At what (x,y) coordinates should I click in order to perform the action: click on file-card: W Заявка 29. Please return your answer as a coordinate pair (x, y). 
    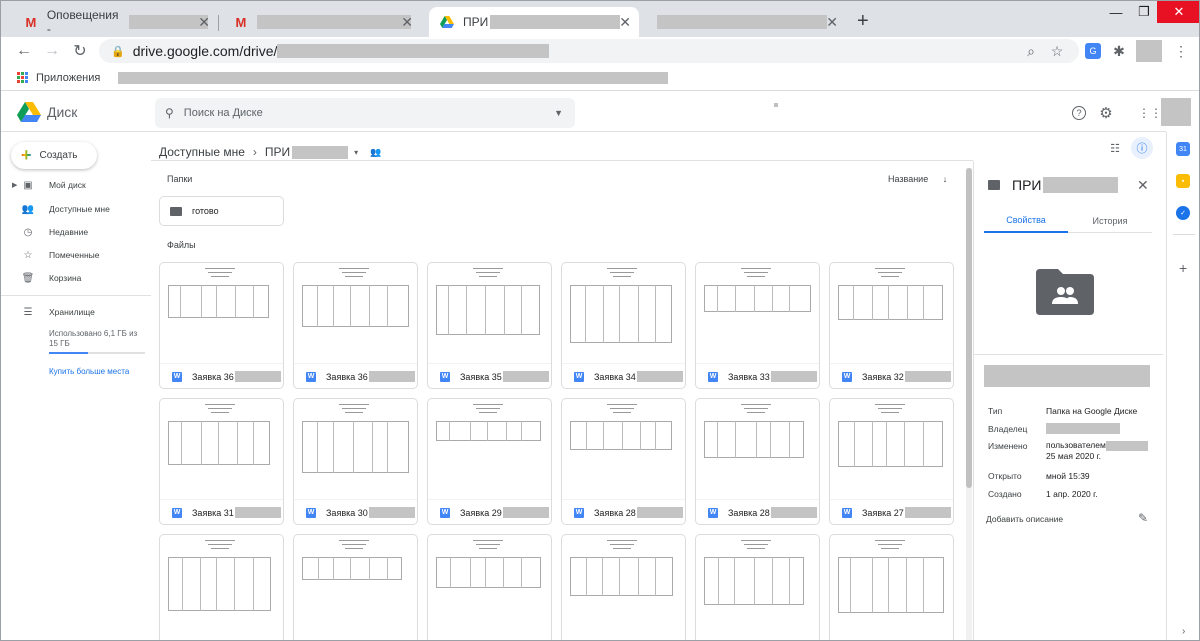
    Looking at the image, I should click on (489, 461).